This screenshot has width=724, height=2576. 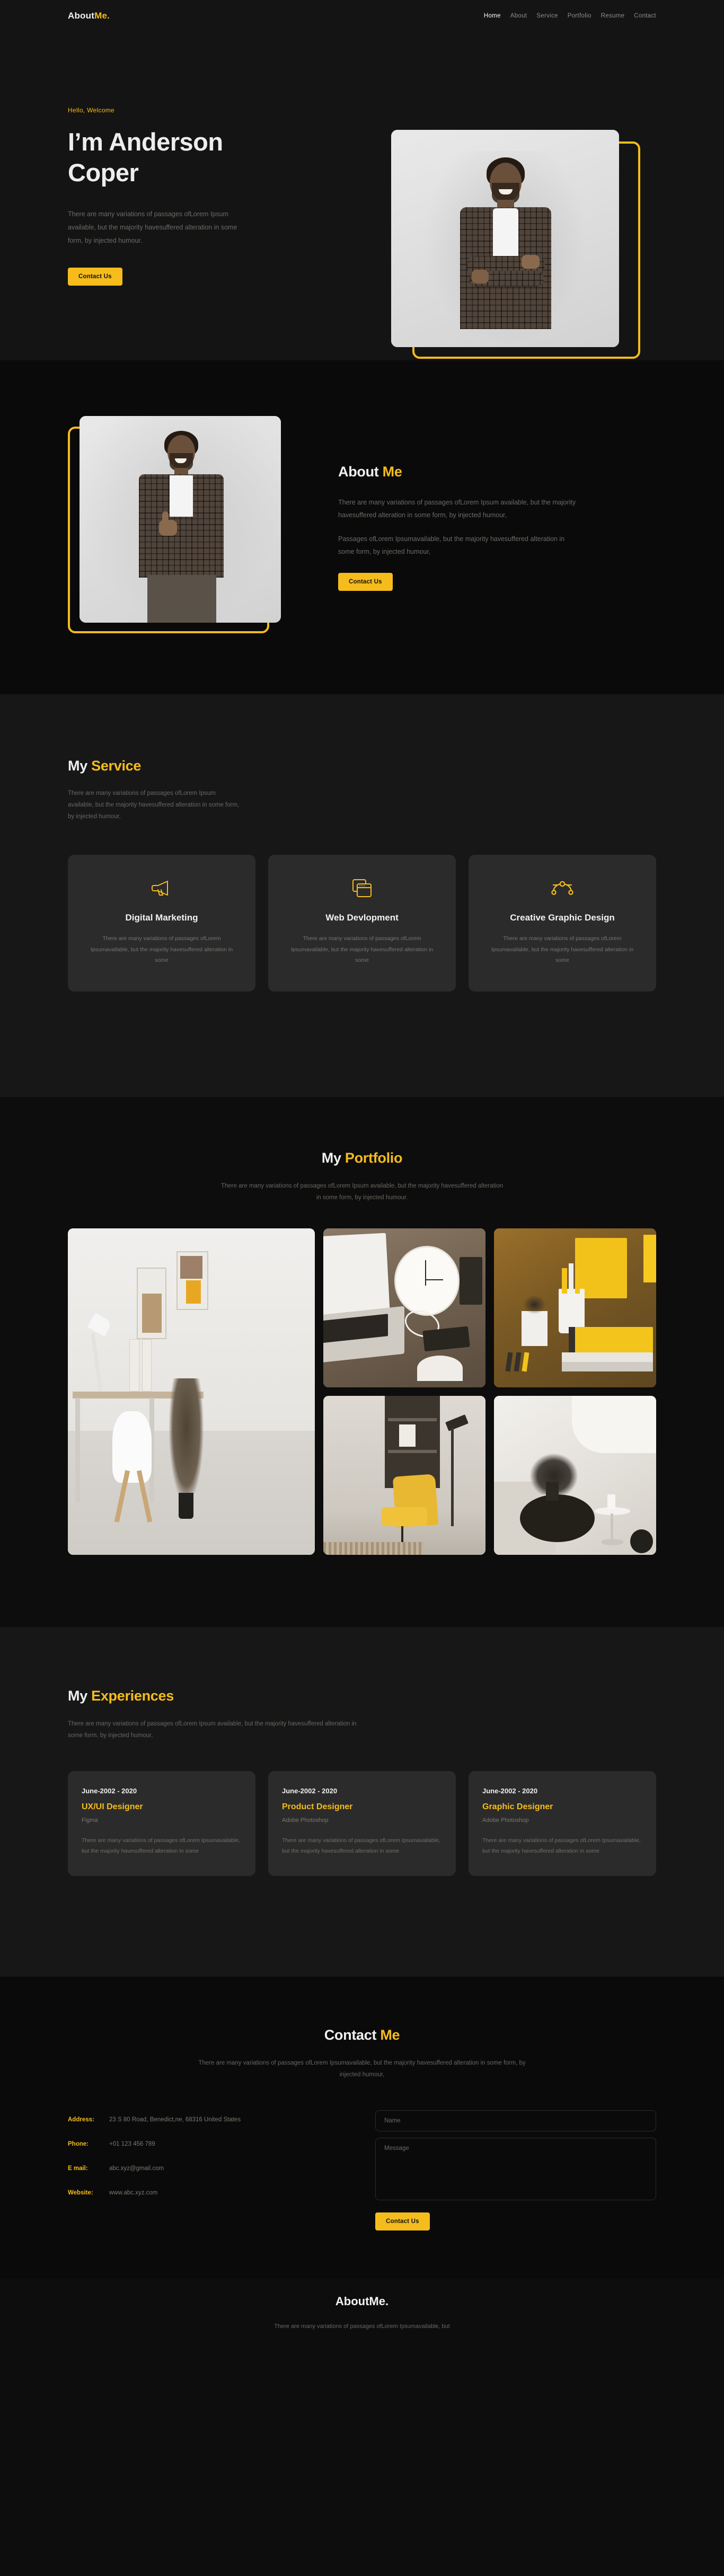 I want to click on message-input, so click(x=515, y=2168).